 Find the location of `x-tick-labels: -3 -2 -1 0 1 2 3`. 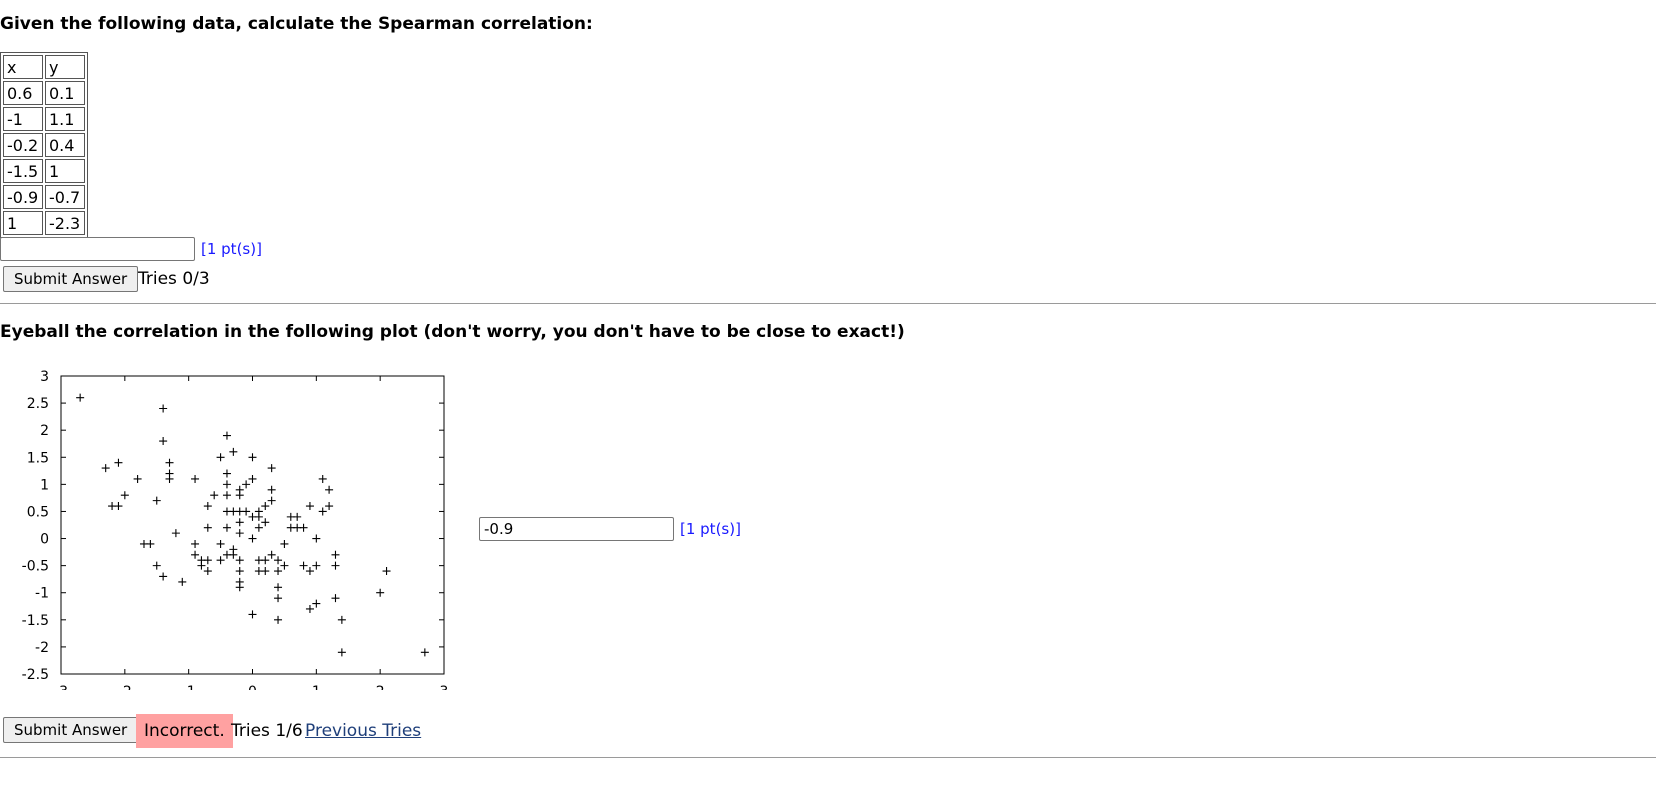

x-tick-labels: -3 -2 -1 0 1 2 3 is located at coordinates (251, 687).